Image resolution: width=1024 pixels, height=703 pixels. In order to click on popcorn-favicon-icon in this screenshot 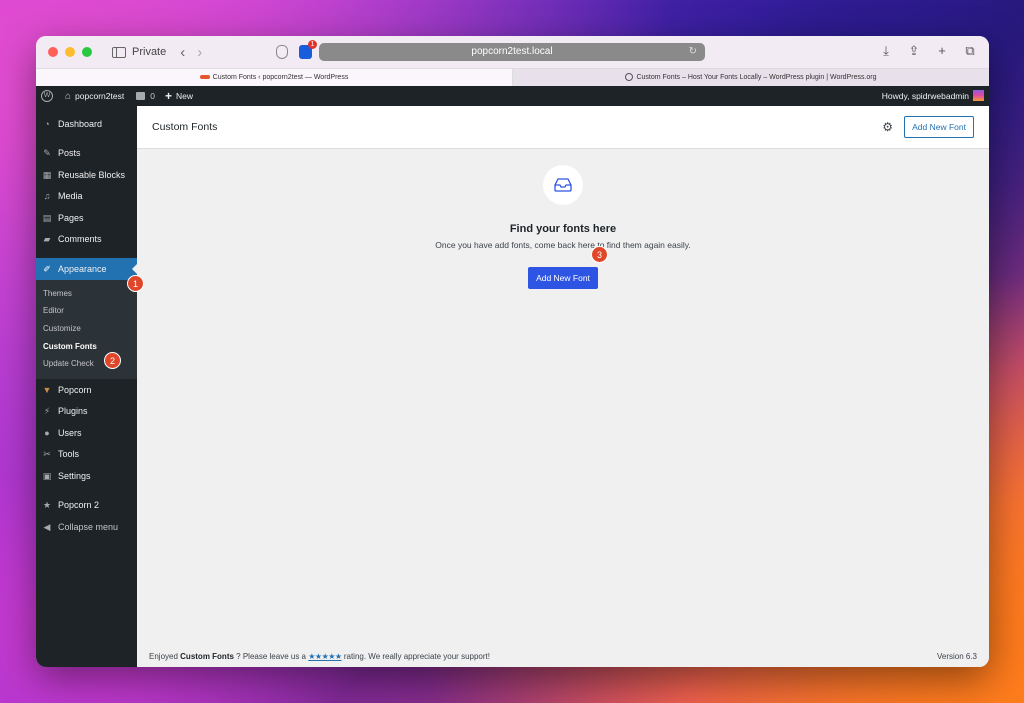, I will do `click(204, 77)`.